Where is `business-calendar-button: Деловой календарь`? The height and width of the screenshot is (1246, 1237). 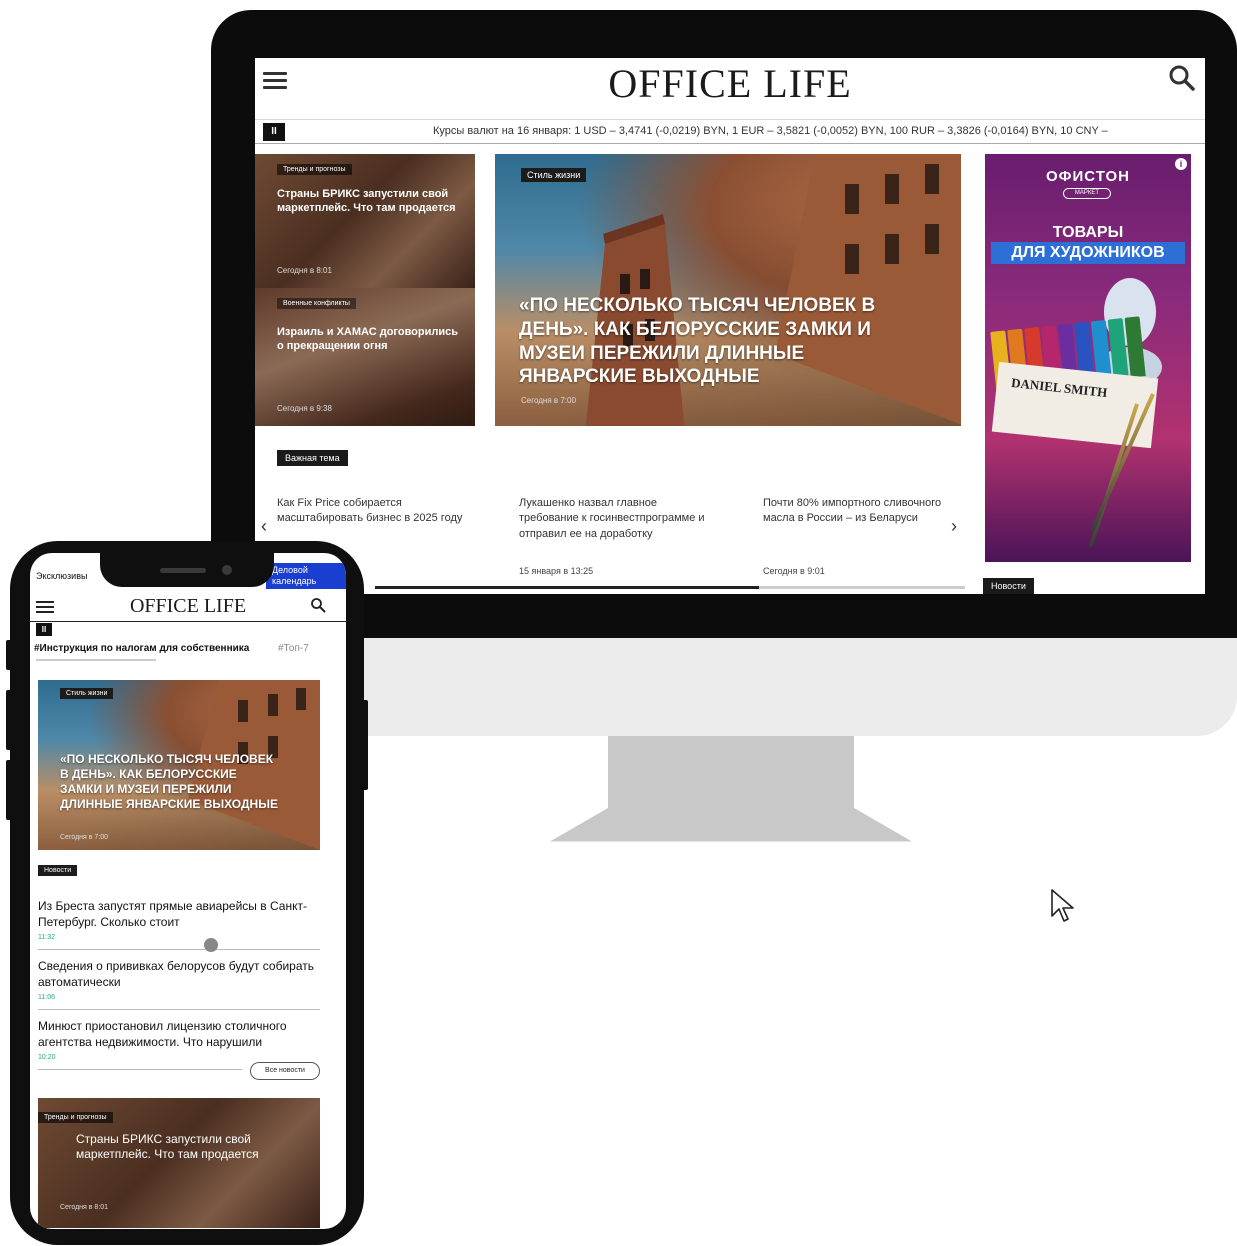
business-calendar-button: Деловой календарь is located at coordinates (306, 576).